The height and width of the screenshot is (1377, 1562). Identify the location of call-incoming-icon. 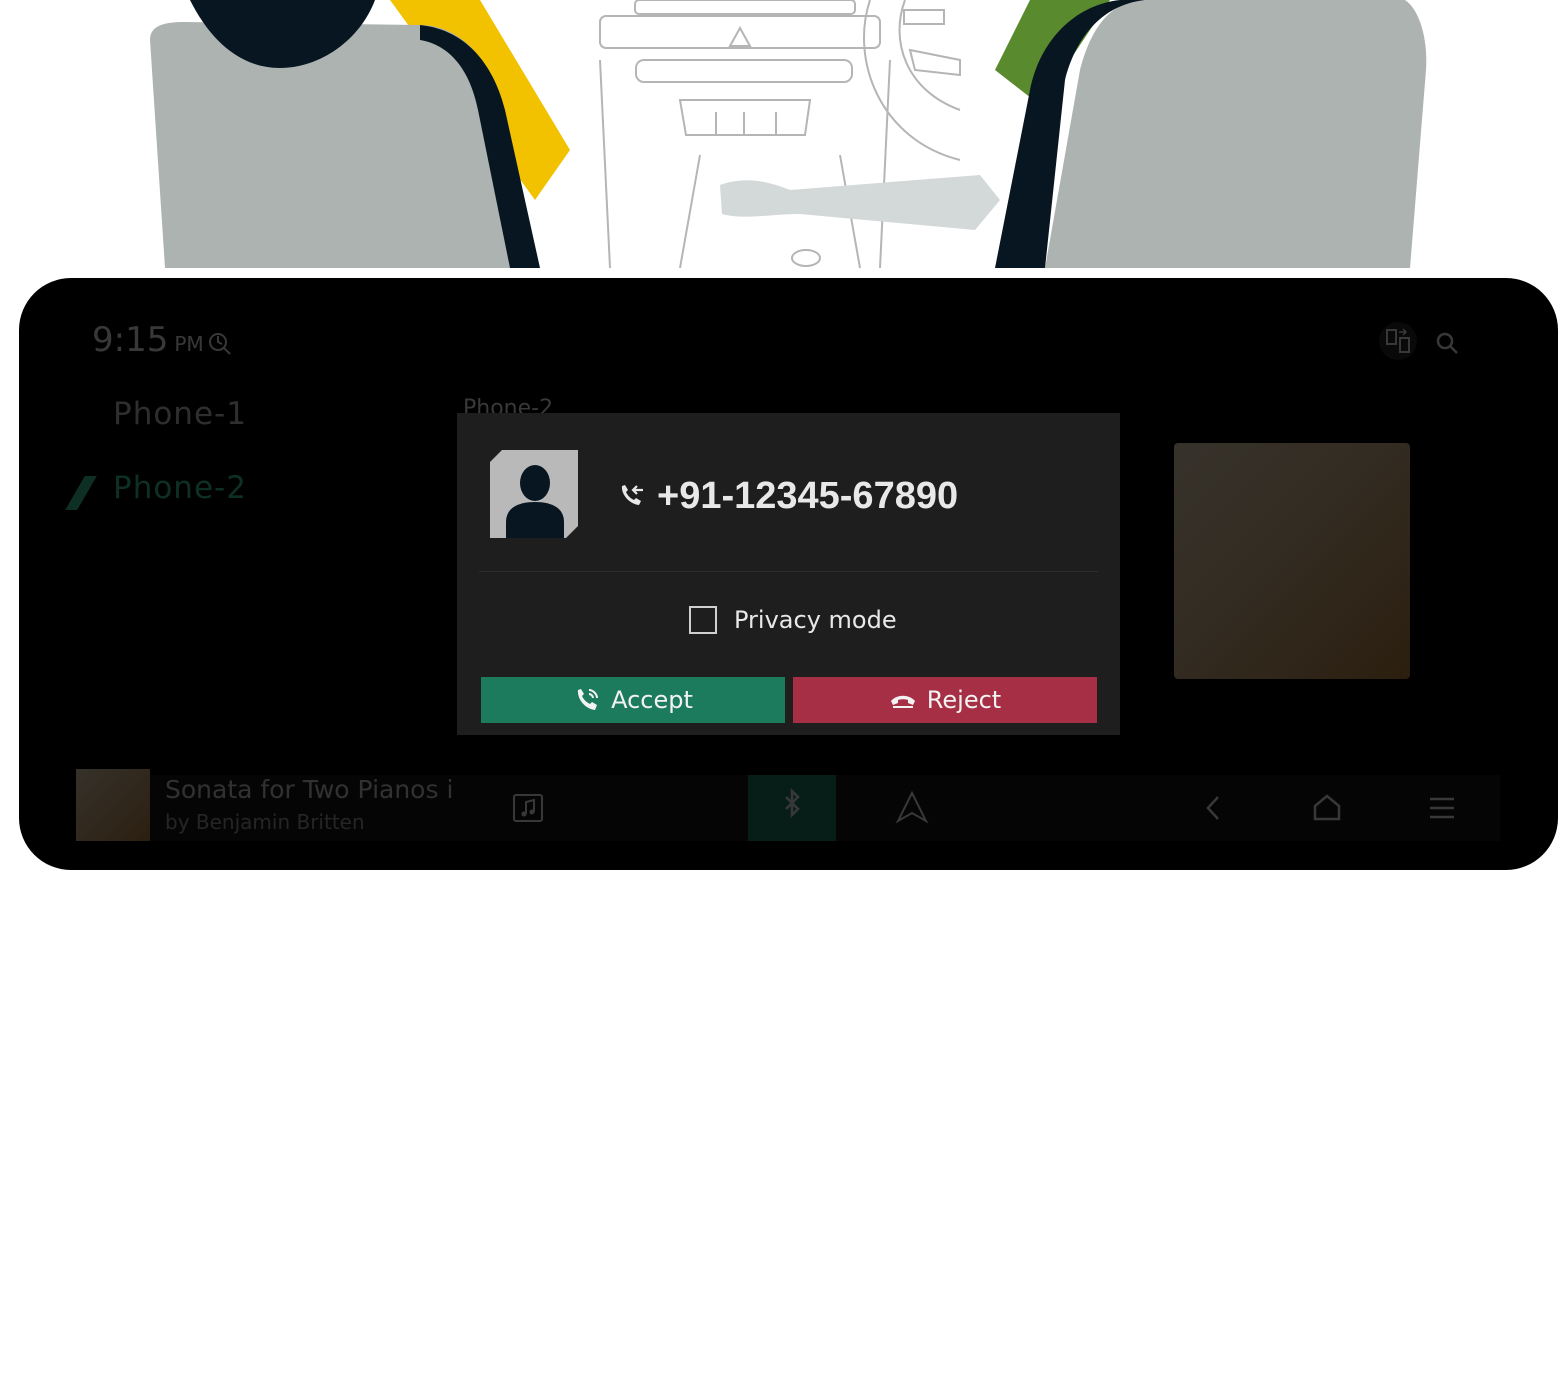
(632, 495).